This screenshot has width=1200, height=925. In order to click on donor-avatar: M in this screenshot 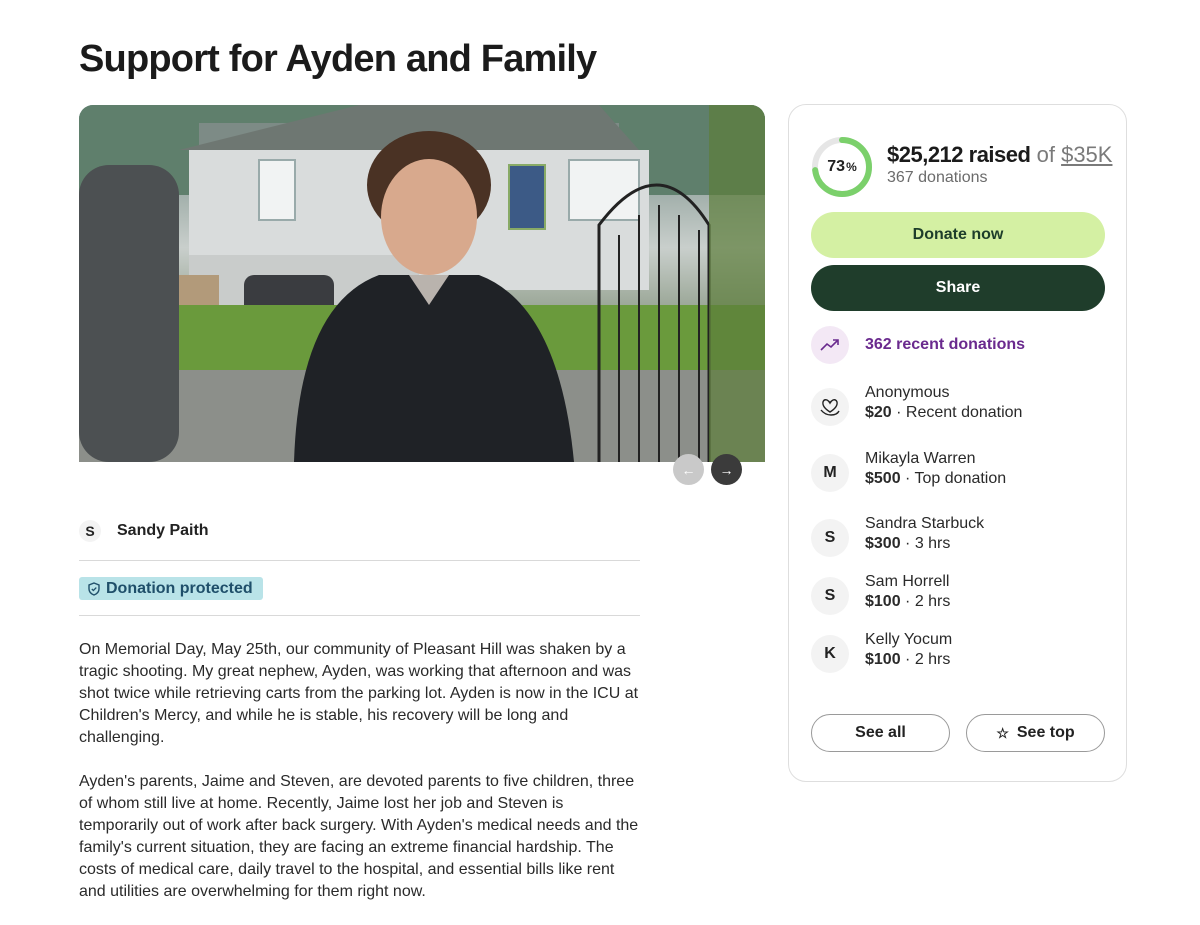, I will do `click(830, 473)`.